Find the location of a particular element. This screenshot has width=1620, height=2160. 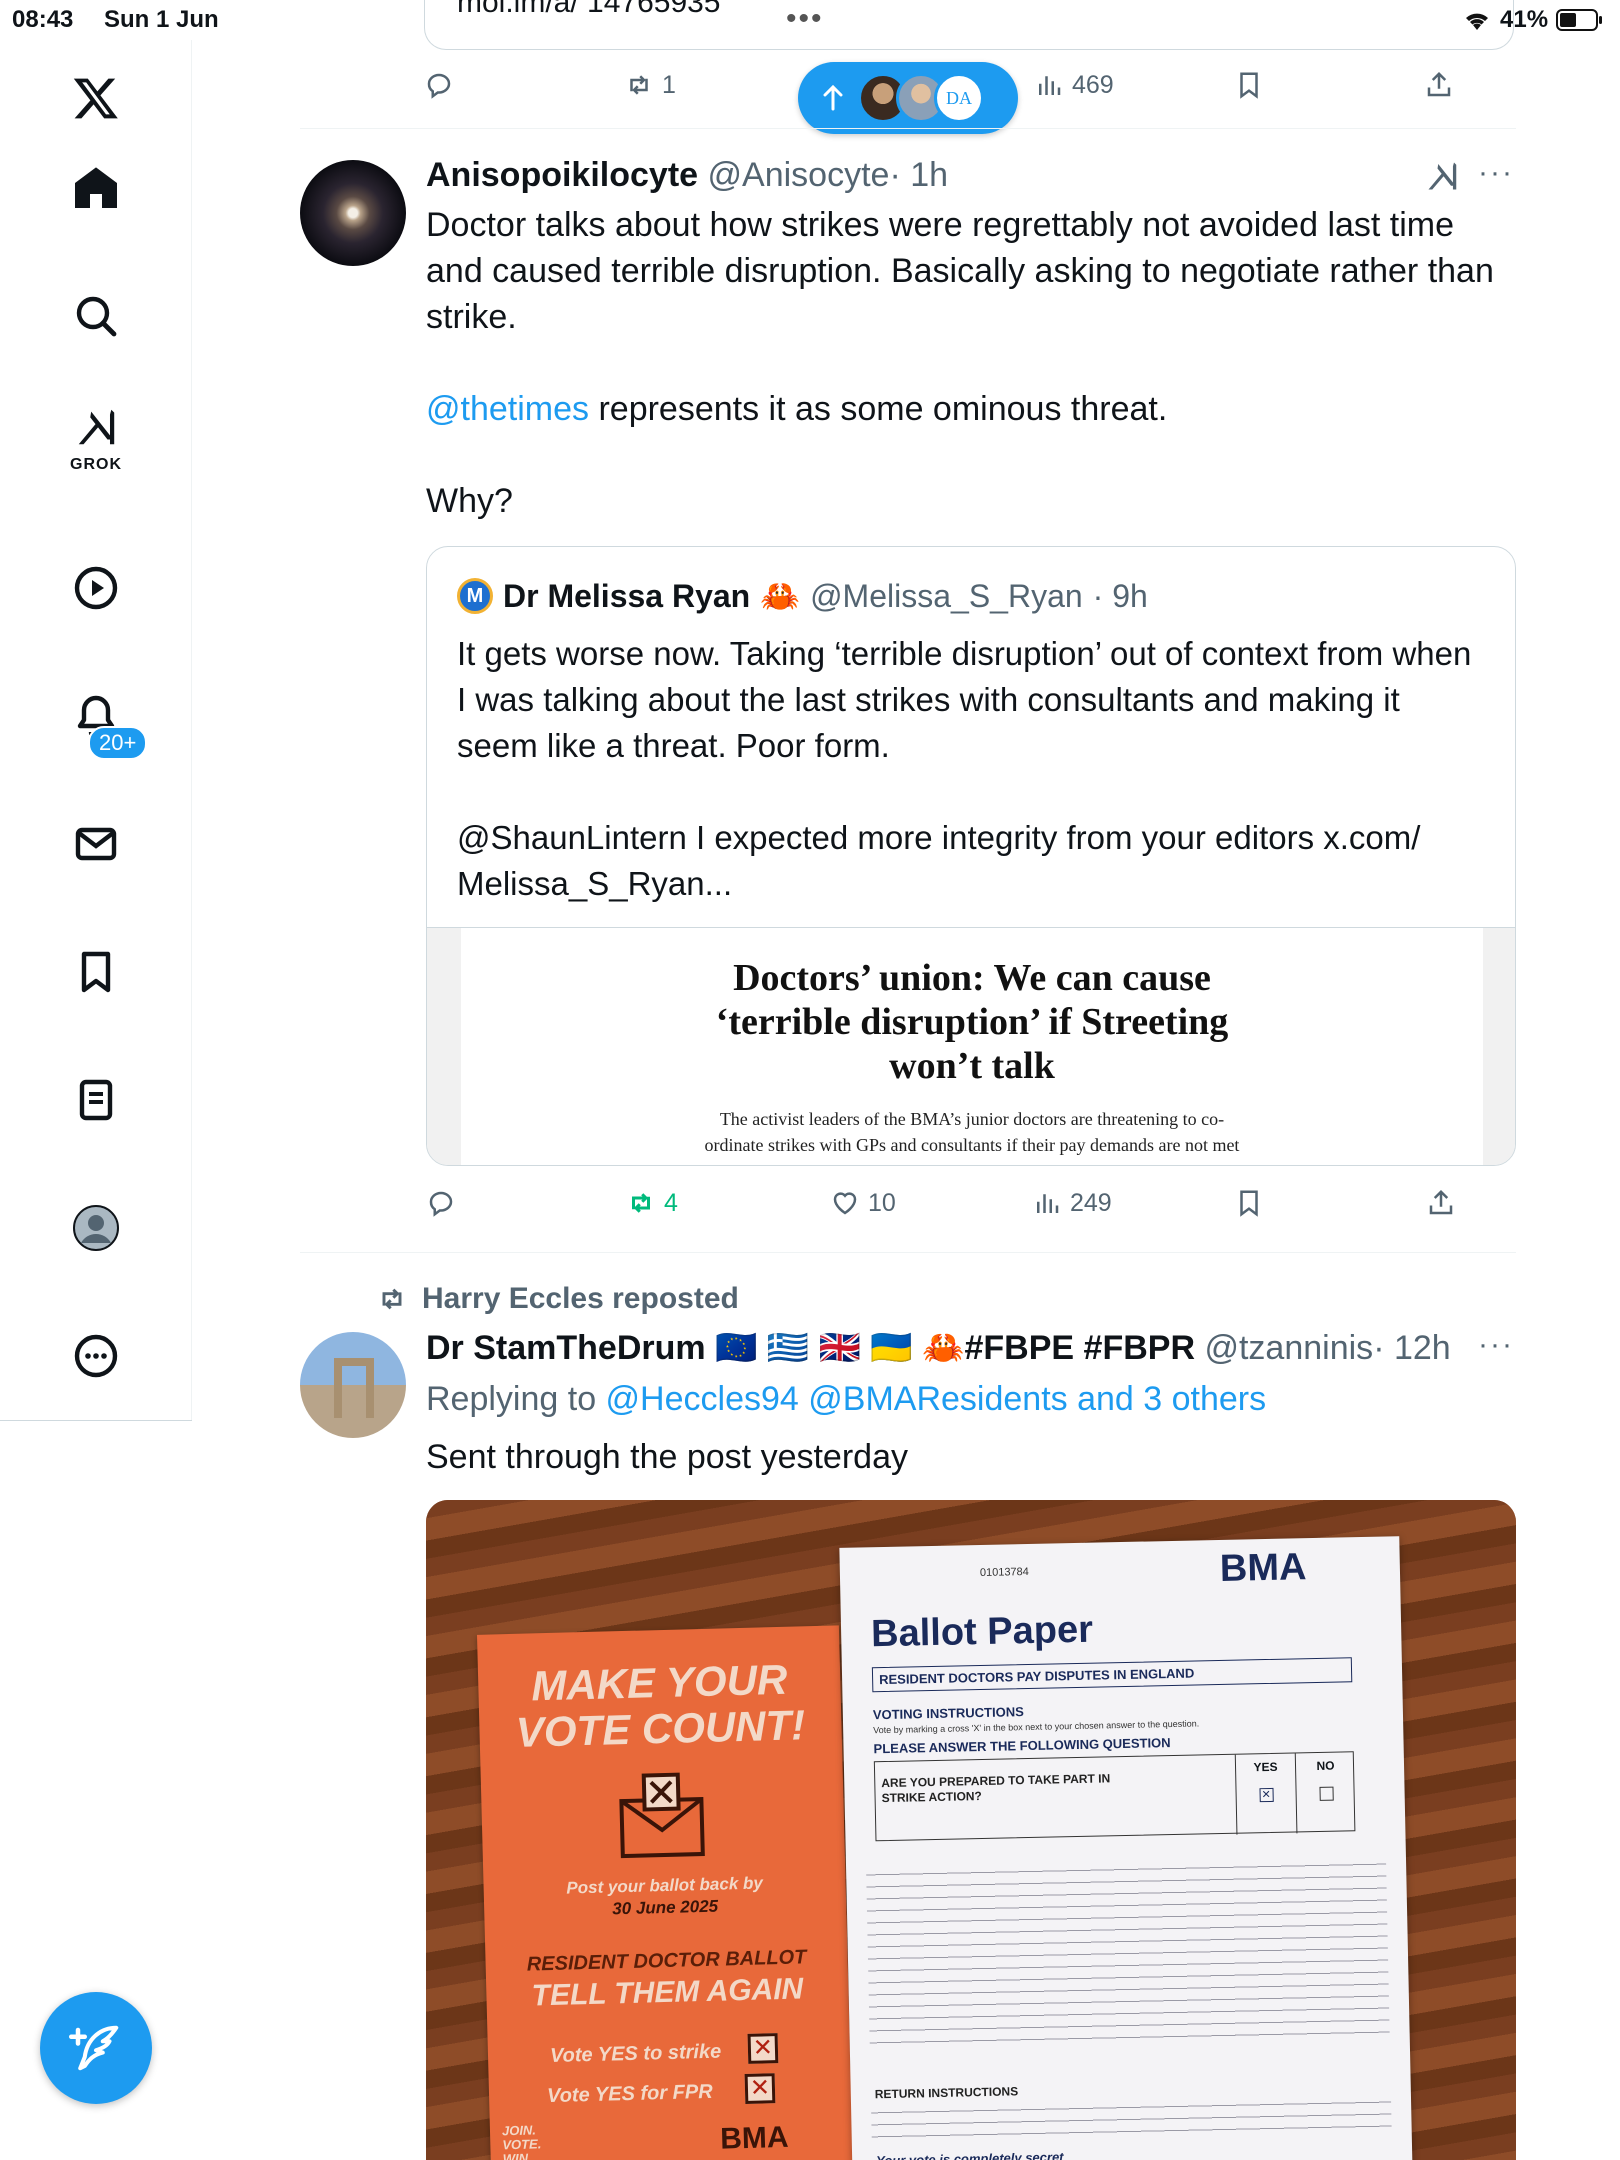

views-button: 249 is located at coordinates (1072, 1203).